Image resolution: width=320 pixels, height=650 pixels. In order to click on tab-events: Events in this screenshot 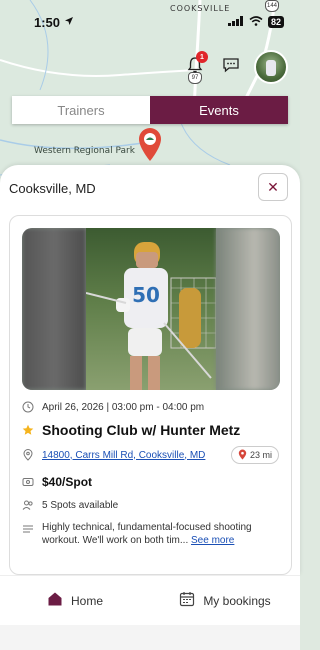, I will do `click(219, 110)`.